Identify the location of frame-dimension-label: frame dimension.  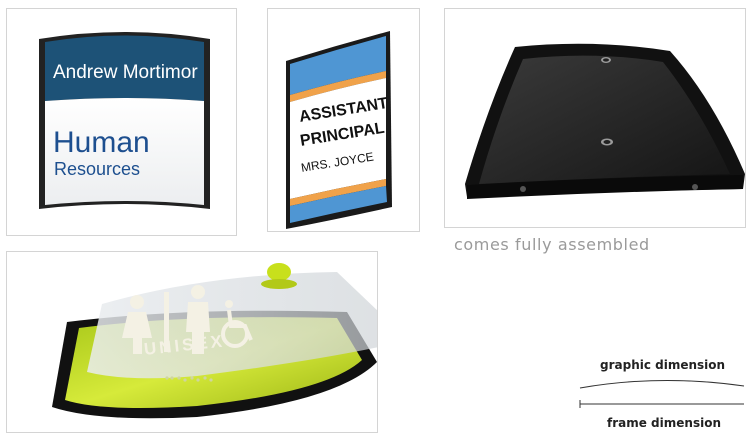
(664, 423).